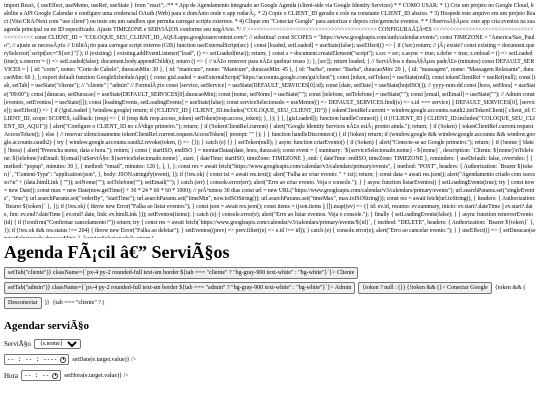  I want to click on hora-trailing-text: setHora(e.target.value)} />, so click(96, 375).